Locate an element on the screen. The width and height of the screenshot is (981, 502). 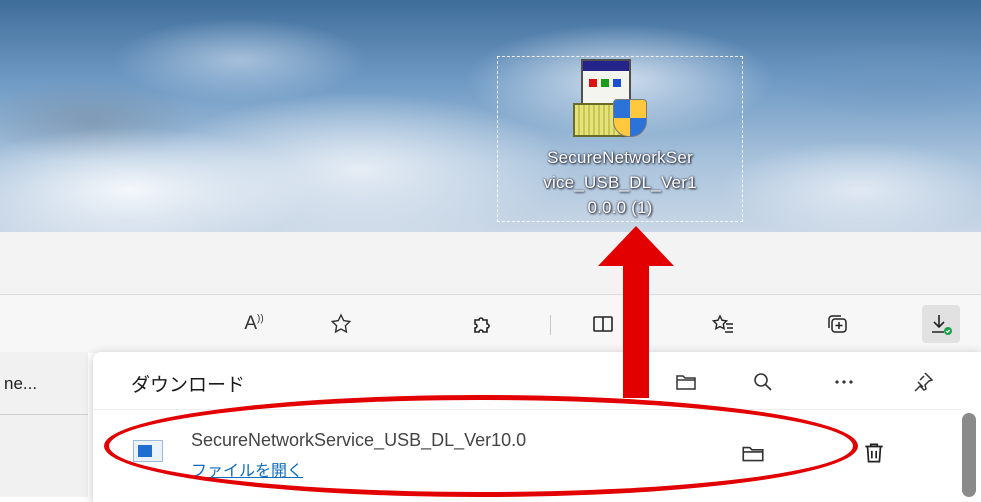
favorites-list-icon is located at coordinates (723, 324).